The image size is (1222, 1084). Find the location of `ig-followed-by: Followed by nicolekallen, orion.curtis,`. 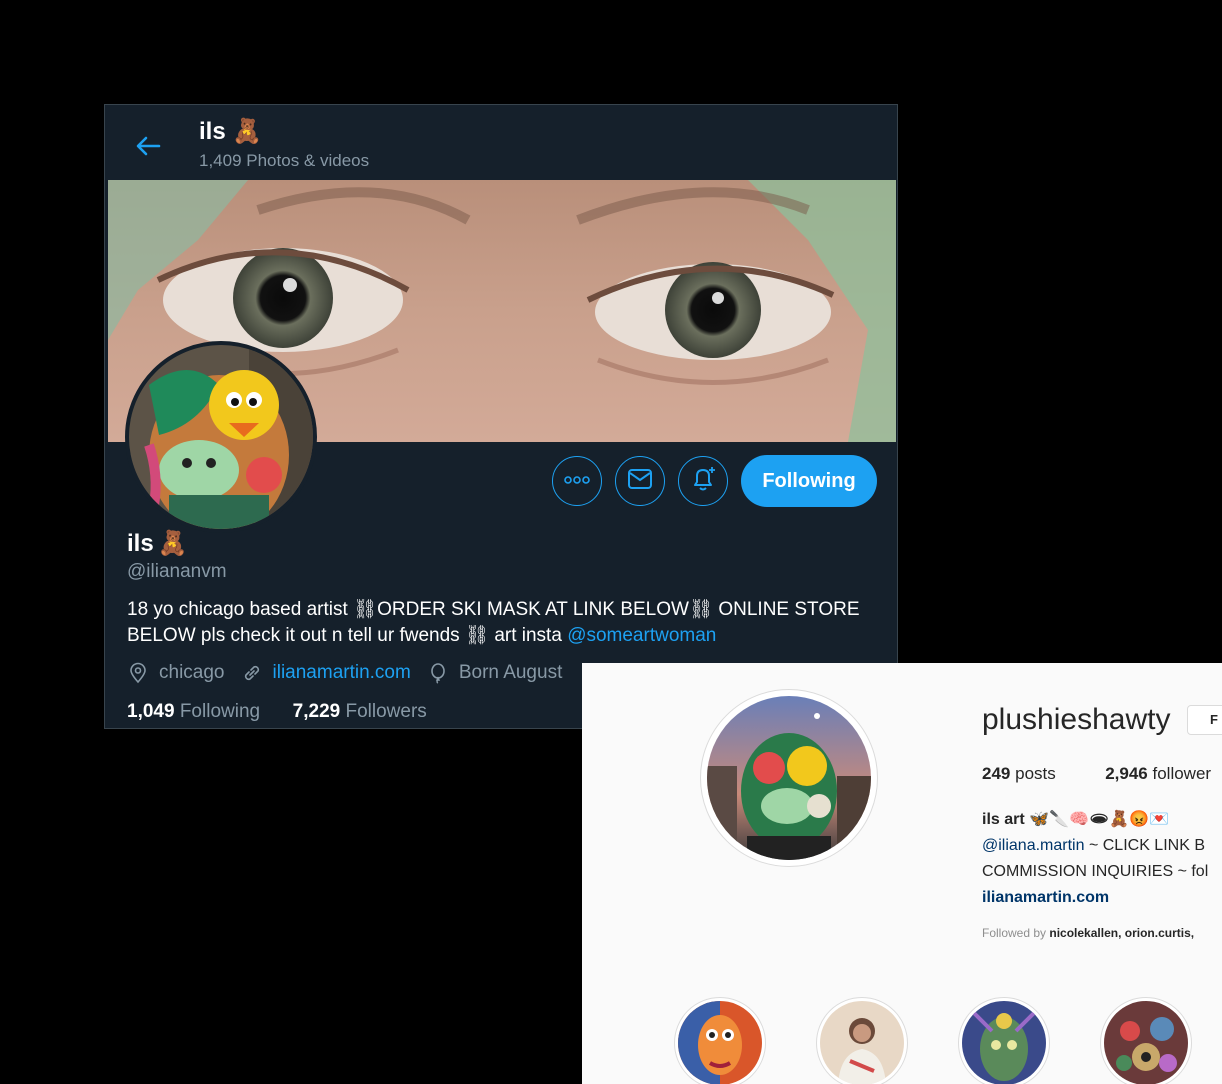

ig-followed-by: Followed by nicolekallen, orion.curtis, is located at coordinates (1088, 933).